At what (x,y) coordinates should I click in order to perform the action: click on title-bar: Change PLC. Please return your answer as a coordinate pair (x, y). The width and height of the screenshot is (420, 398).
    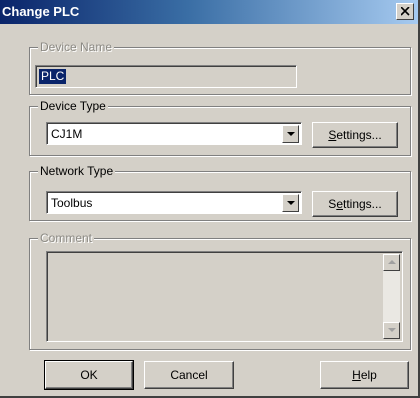
    Looking at the image, I should click on (209, 12).